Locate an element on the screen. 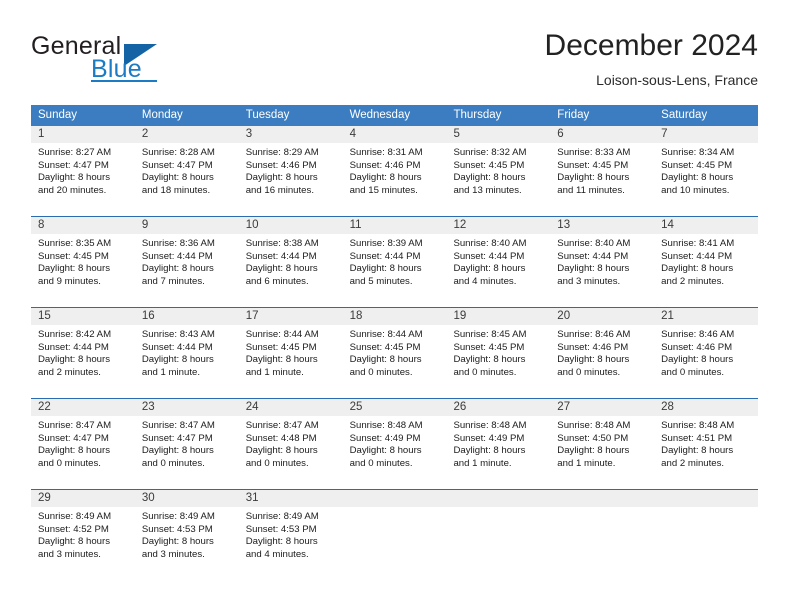 The width and height of the screenshot is (792, 612). weekday-header-saturday: Saturday is located at coordinates (684, 115).